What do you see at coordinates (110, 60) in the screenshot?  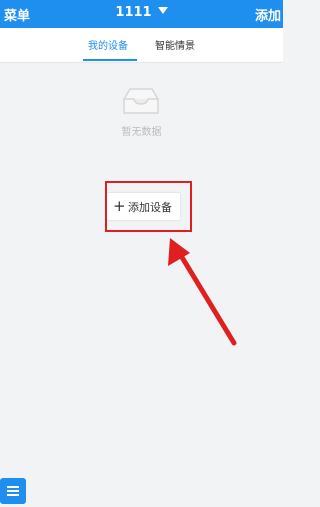 I see `active-tab-indicator` at bounding box center [110, 60].